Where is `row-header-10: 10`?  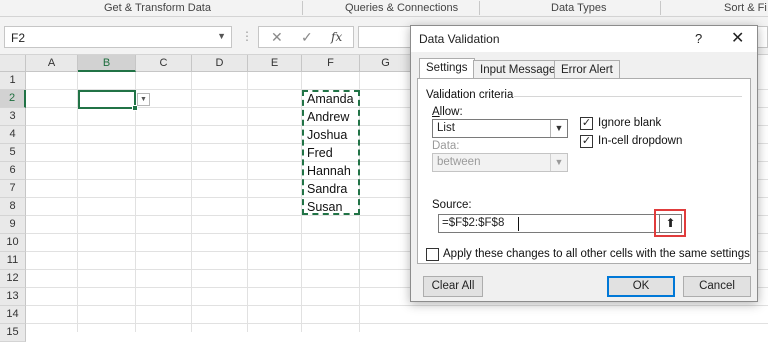
row-header-10: 10 is located at coordinates (13, 243).